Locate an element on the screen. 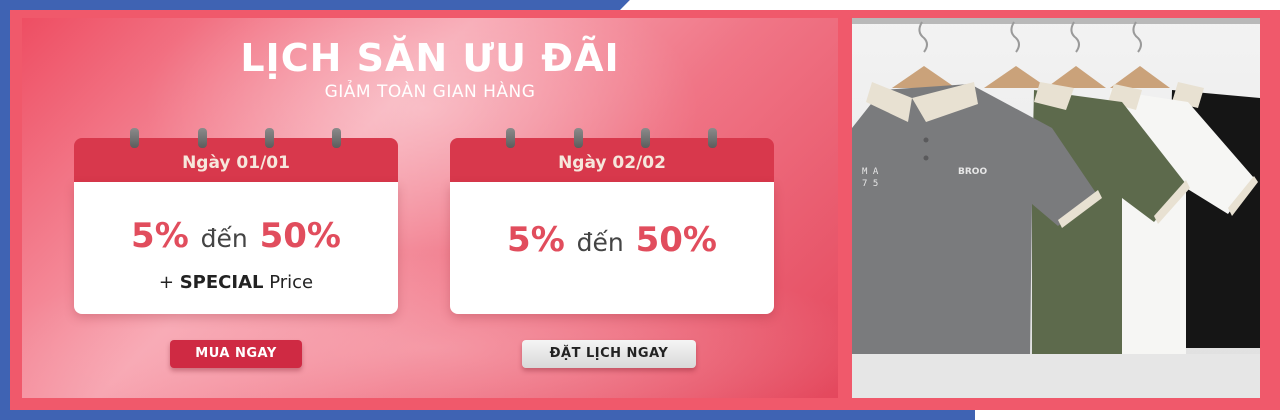 Image resolution: width=1280 pixels, height=420 pixels. calendar-date: Ngày 01/01 is located at coordinates (236, 160).